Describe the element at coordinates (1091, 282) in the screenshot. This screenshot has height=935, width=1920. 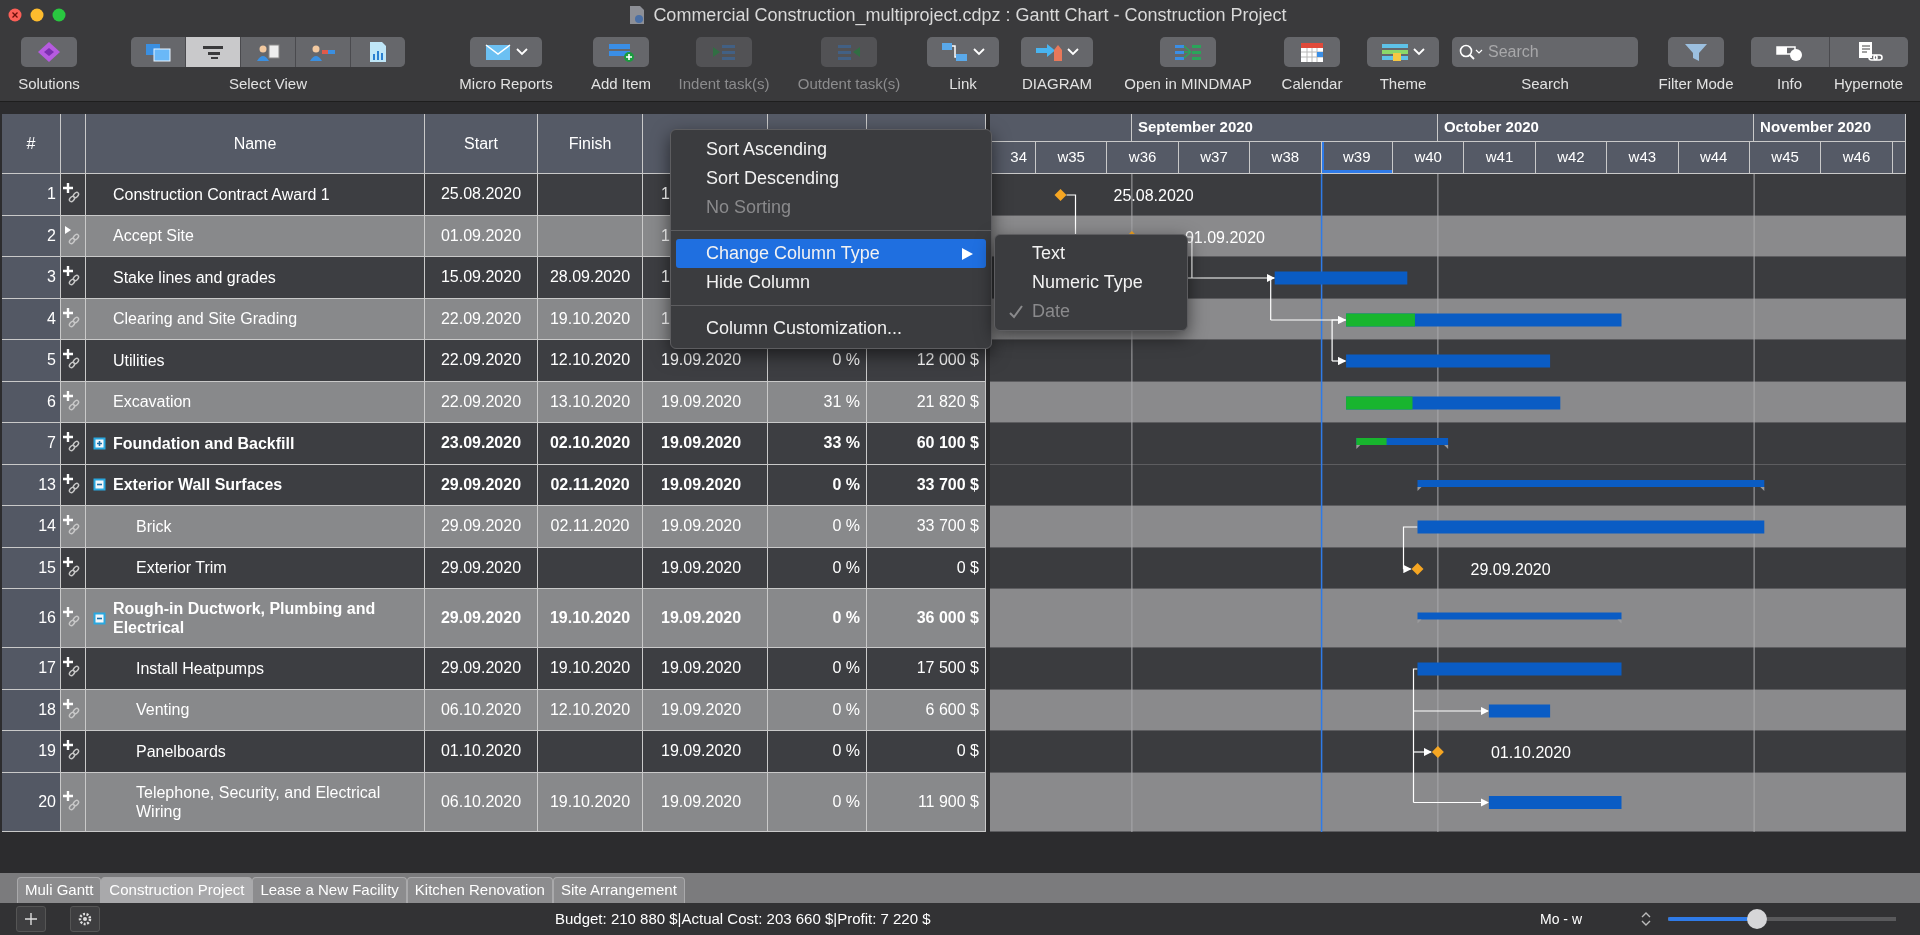
I see `menu-item: Numeric Type` at that location.